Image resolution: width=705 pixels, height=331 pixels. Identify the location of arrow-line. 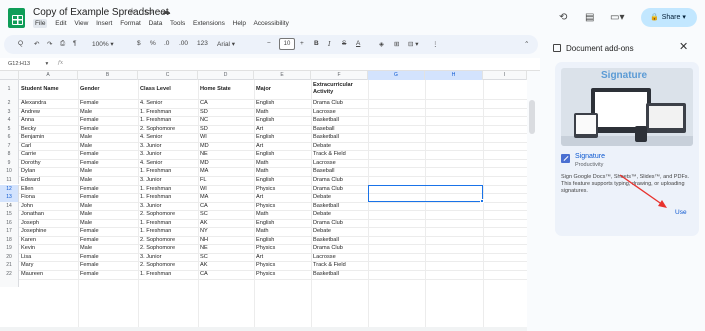
(641, 190).